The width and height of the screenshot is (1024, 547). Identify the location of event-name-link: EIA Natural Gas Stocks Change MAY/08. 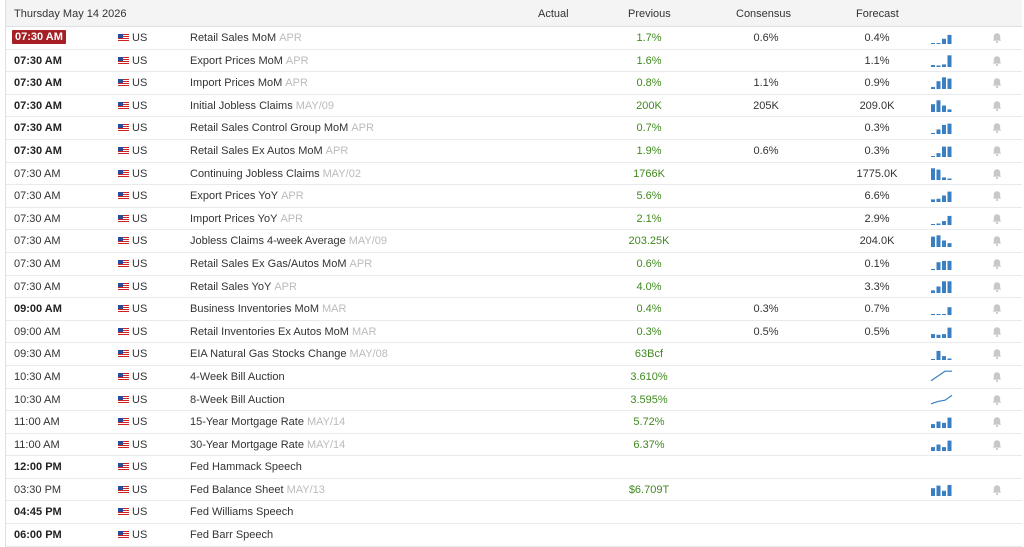
(289, 354).